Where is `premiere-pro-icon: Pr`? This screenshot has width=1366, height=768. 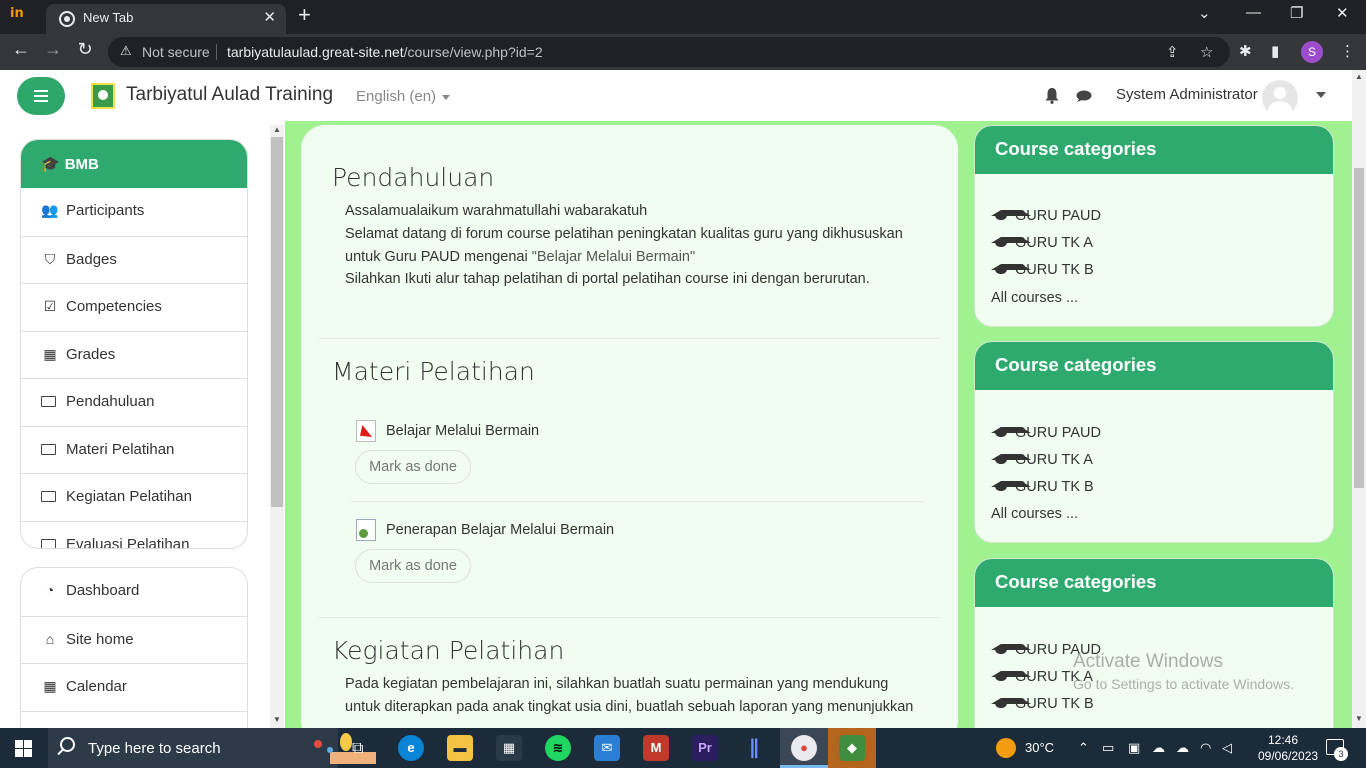 premiere-pro-icon: Pr is located at coordinates (705, 748).